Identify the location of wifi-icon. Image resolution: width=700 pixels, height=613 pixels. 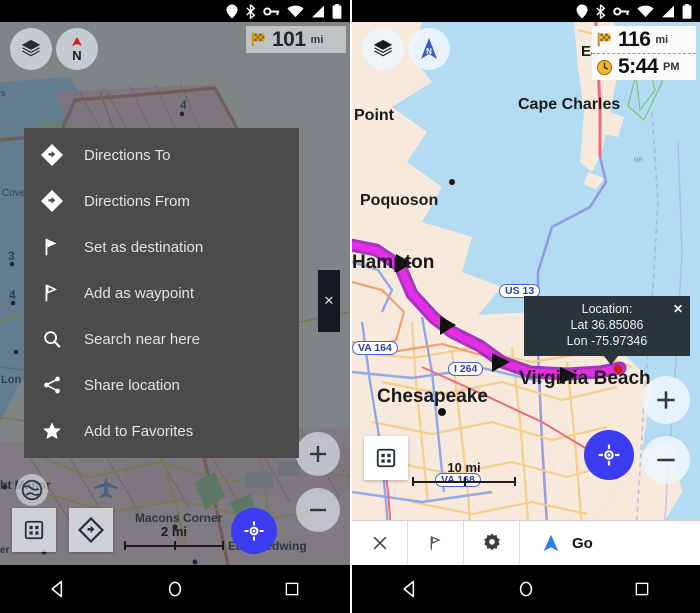
(295, 11).